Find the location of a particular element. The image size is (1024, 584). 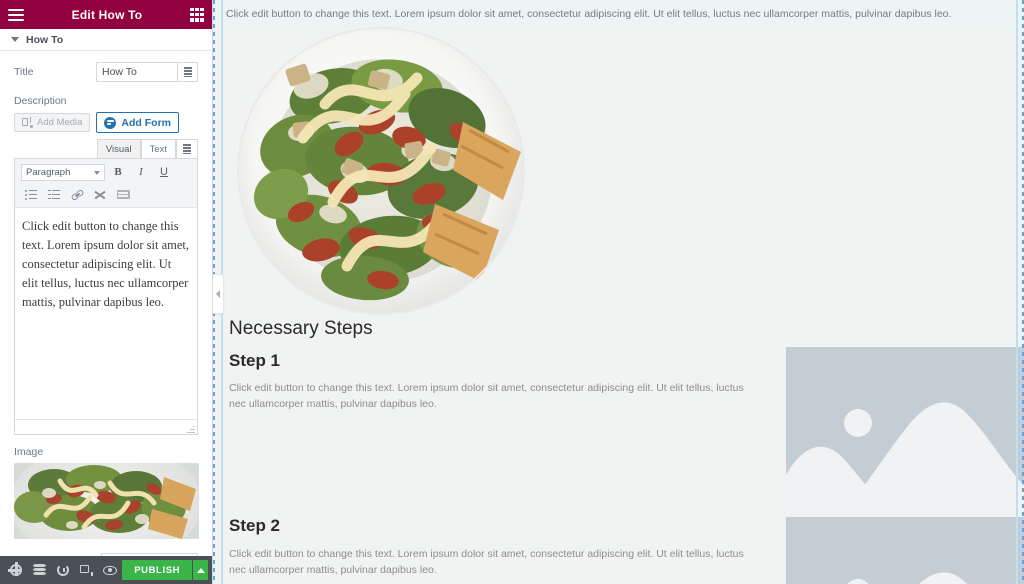

chevron-up-icon is located at coordinates (200, 570).